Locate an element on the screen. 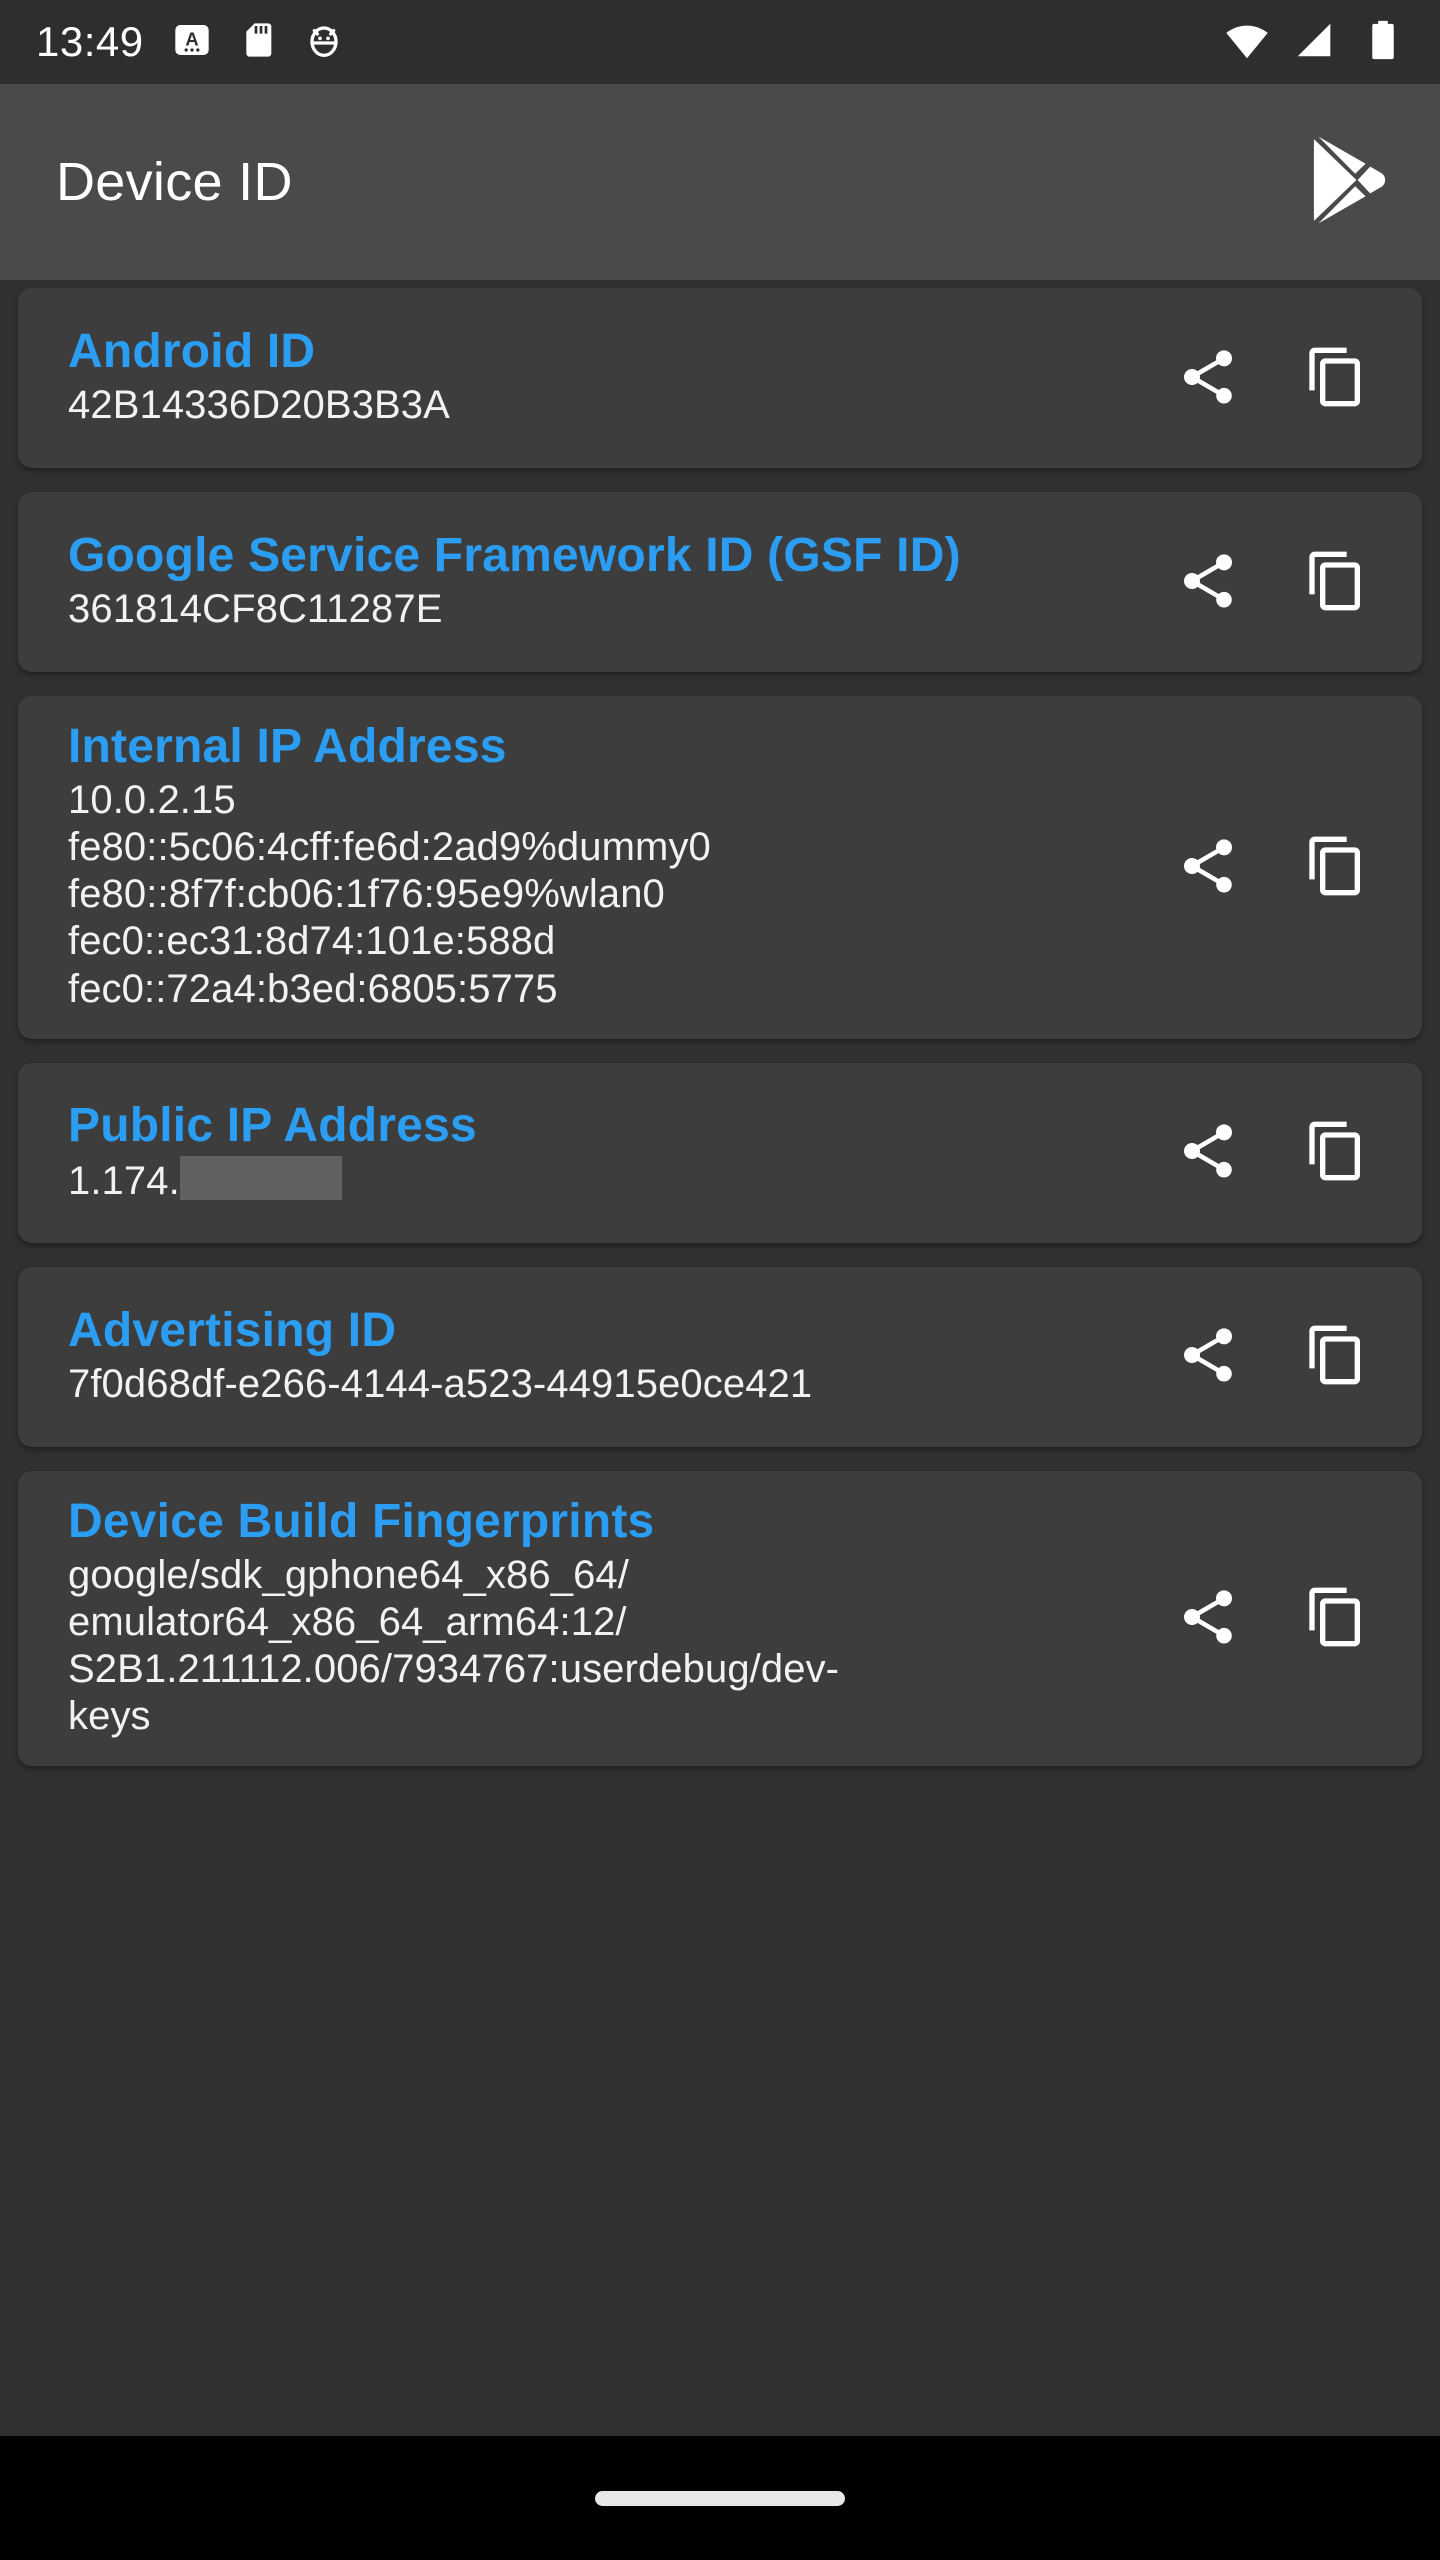 This screenshot has width=1440, height=2560. card-title: Internal IP Address is located at coordinates (287, 746).